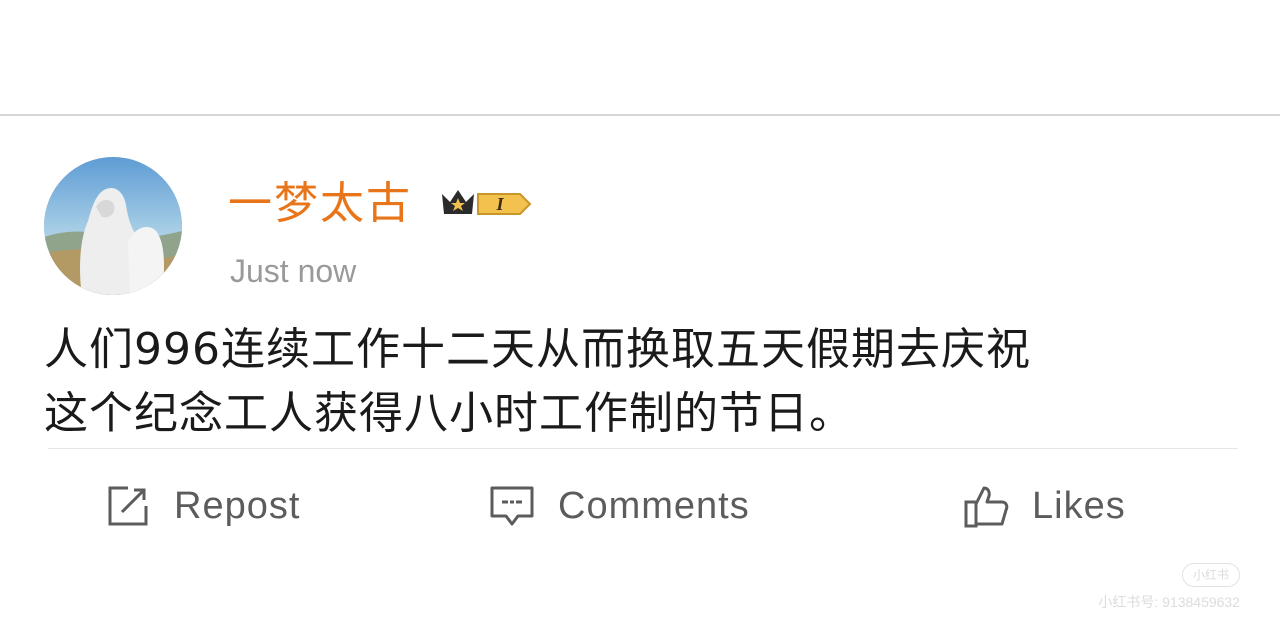  I want to click on top-divider, so click(640, 115).